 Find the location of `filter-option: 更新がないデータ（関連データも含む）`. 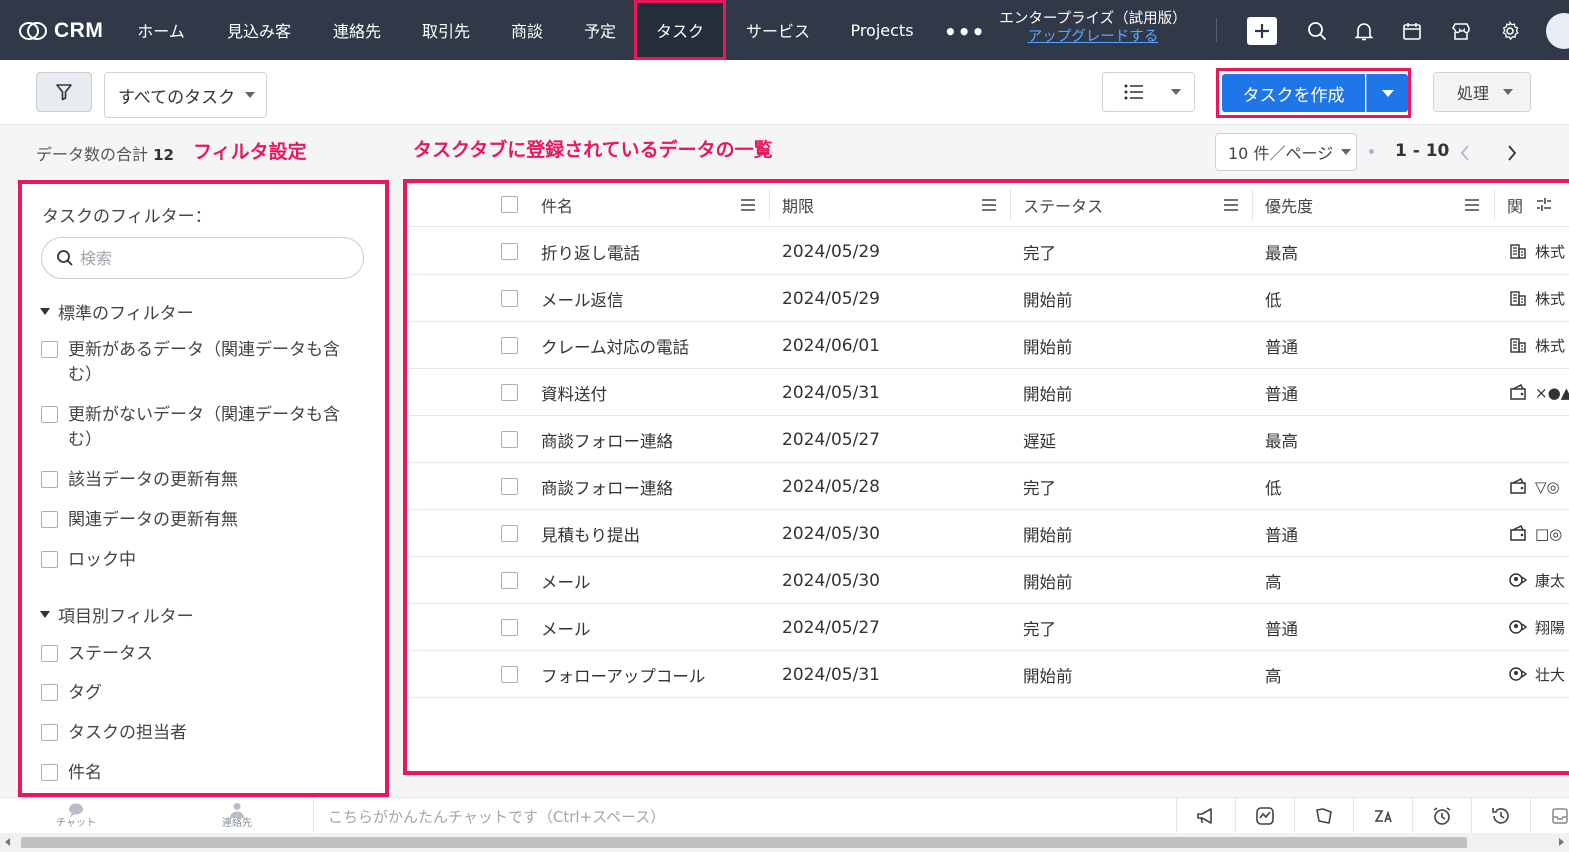

filter-option: 更新がないデータ（関連データも含む） is located at coordinates (191, 428).